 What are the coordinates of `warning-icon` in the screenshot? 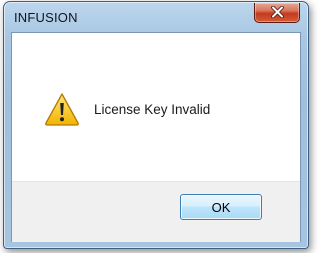 It's located at (62, 109).